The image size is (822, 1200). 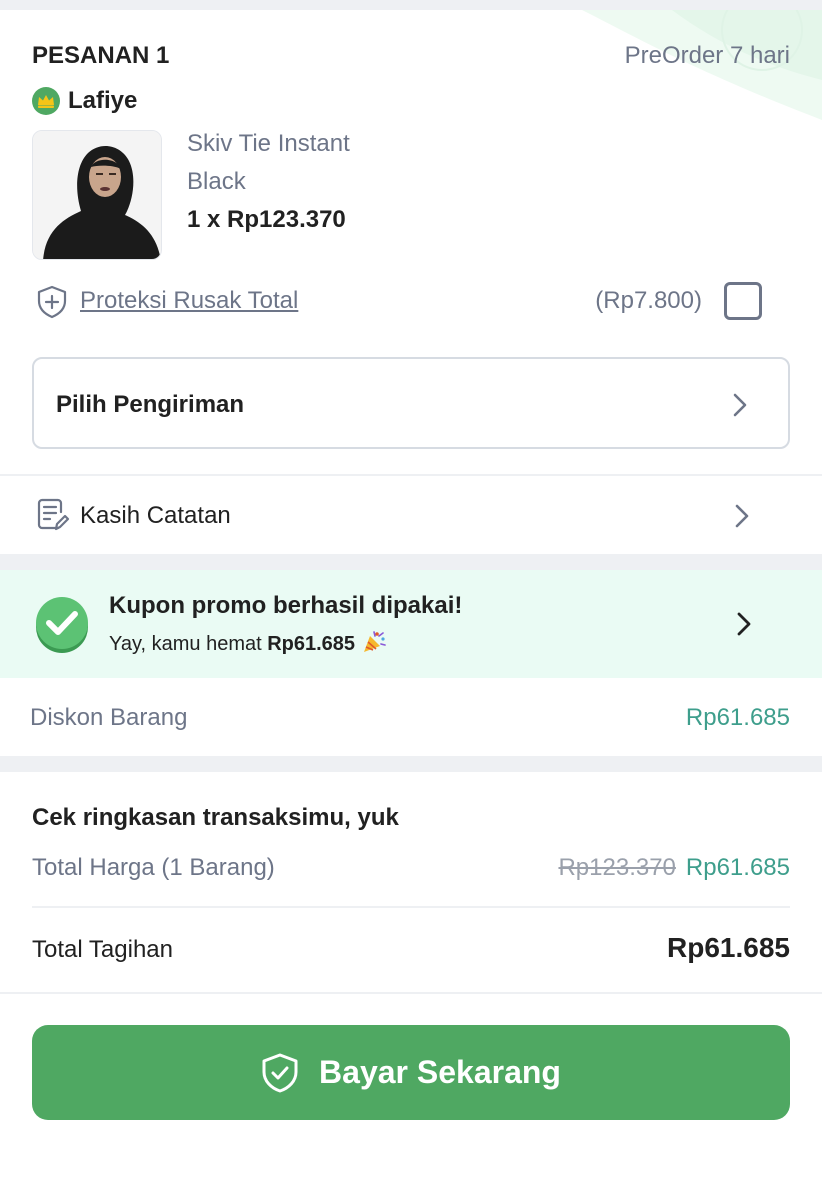 I want to click on crown-badge-icon, so click(x=46, y=101).